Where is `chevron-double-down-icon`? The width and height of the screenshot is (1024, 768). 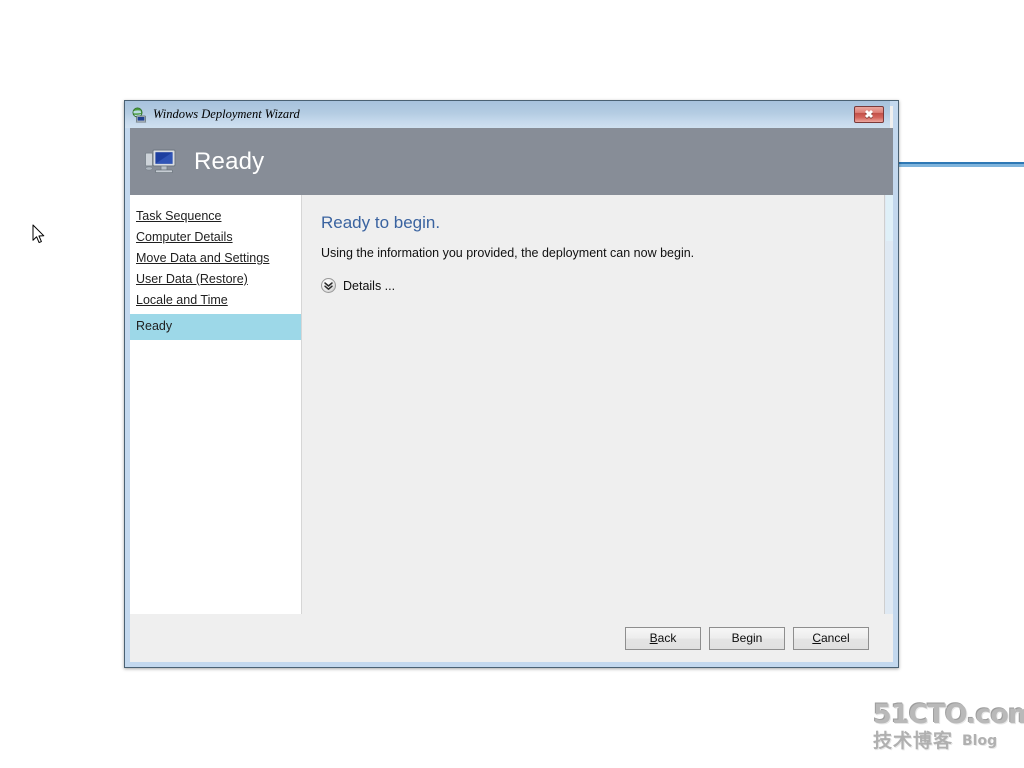
chevron-double-down-icon is located at coordinates (328, 285).